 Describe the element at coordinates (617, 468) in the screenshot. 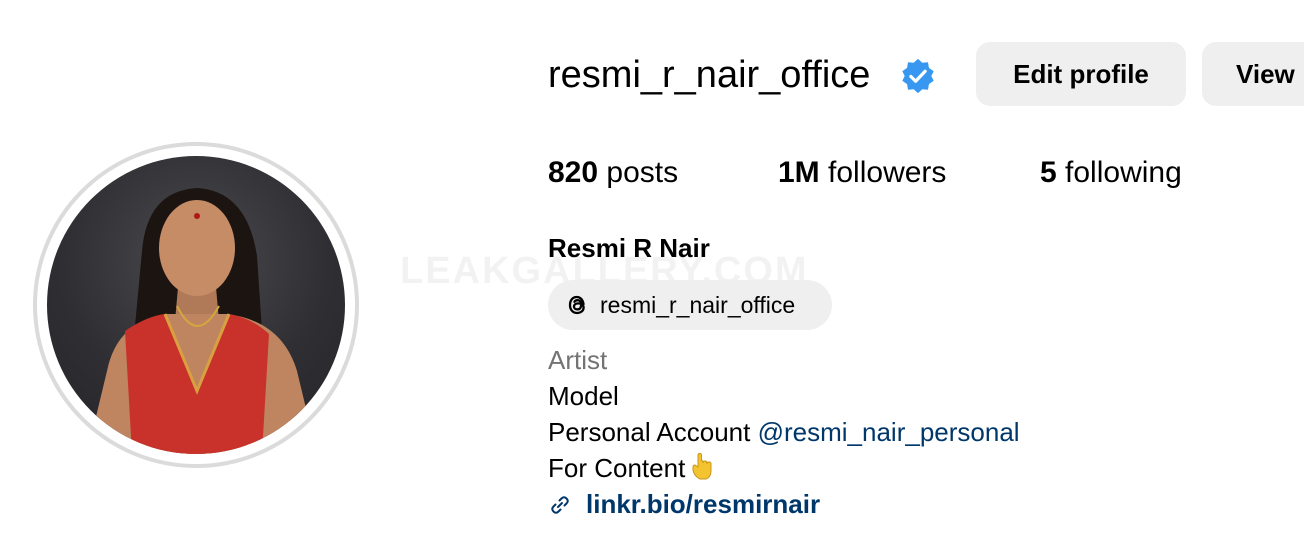

I see `bio-content-text: For Content` at that location.